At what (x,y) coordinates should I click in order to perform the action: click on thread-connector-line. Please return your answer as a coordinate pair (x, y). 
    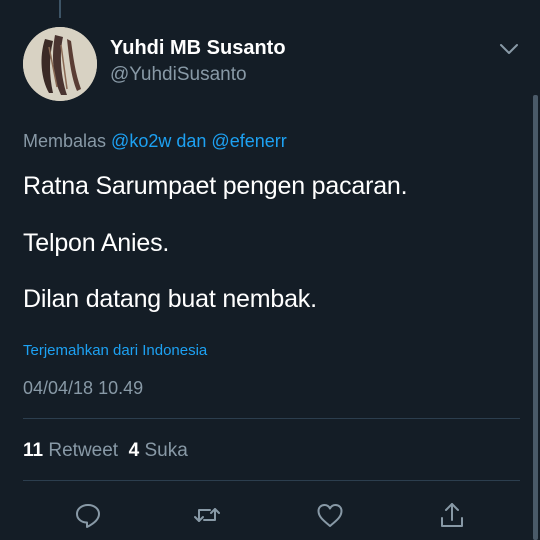
    Looking at the image, I should click on (60, 9).